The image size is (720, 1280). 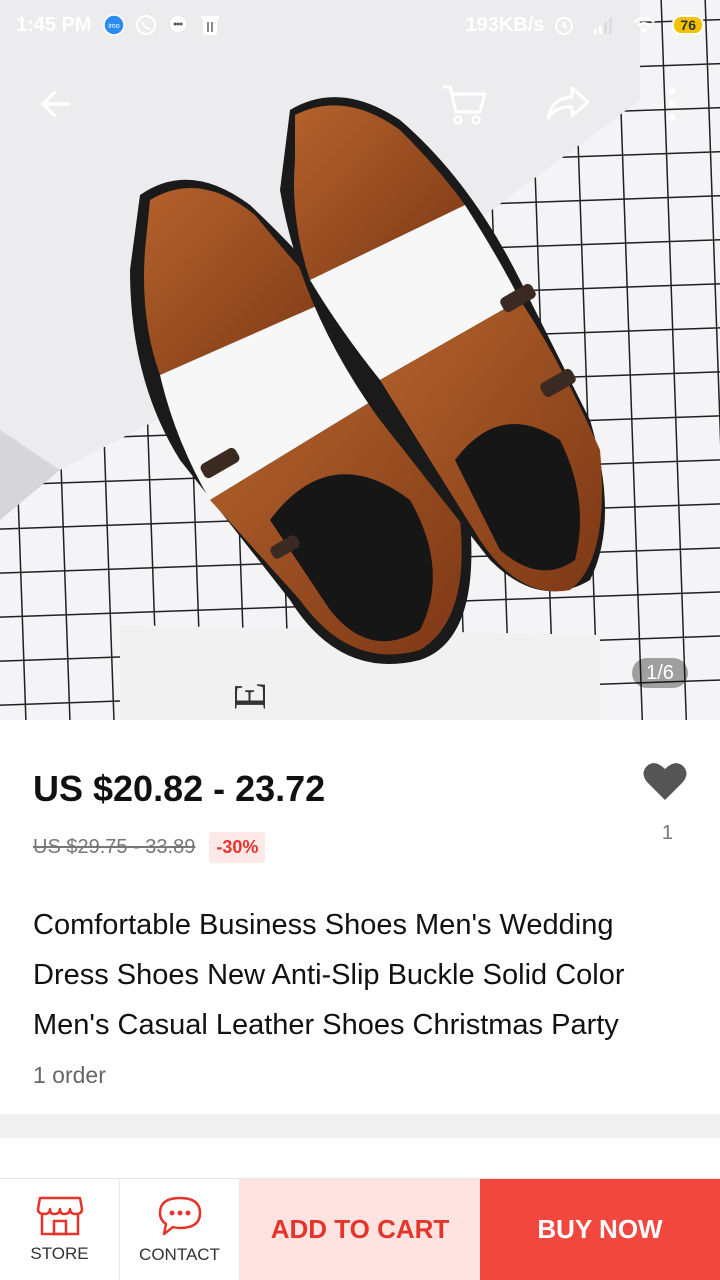 What do you see at coordinates (179, 788) in the screenshot?
I see `product-price: US $20.82 - 23.72` at bounding box center [179, 788].